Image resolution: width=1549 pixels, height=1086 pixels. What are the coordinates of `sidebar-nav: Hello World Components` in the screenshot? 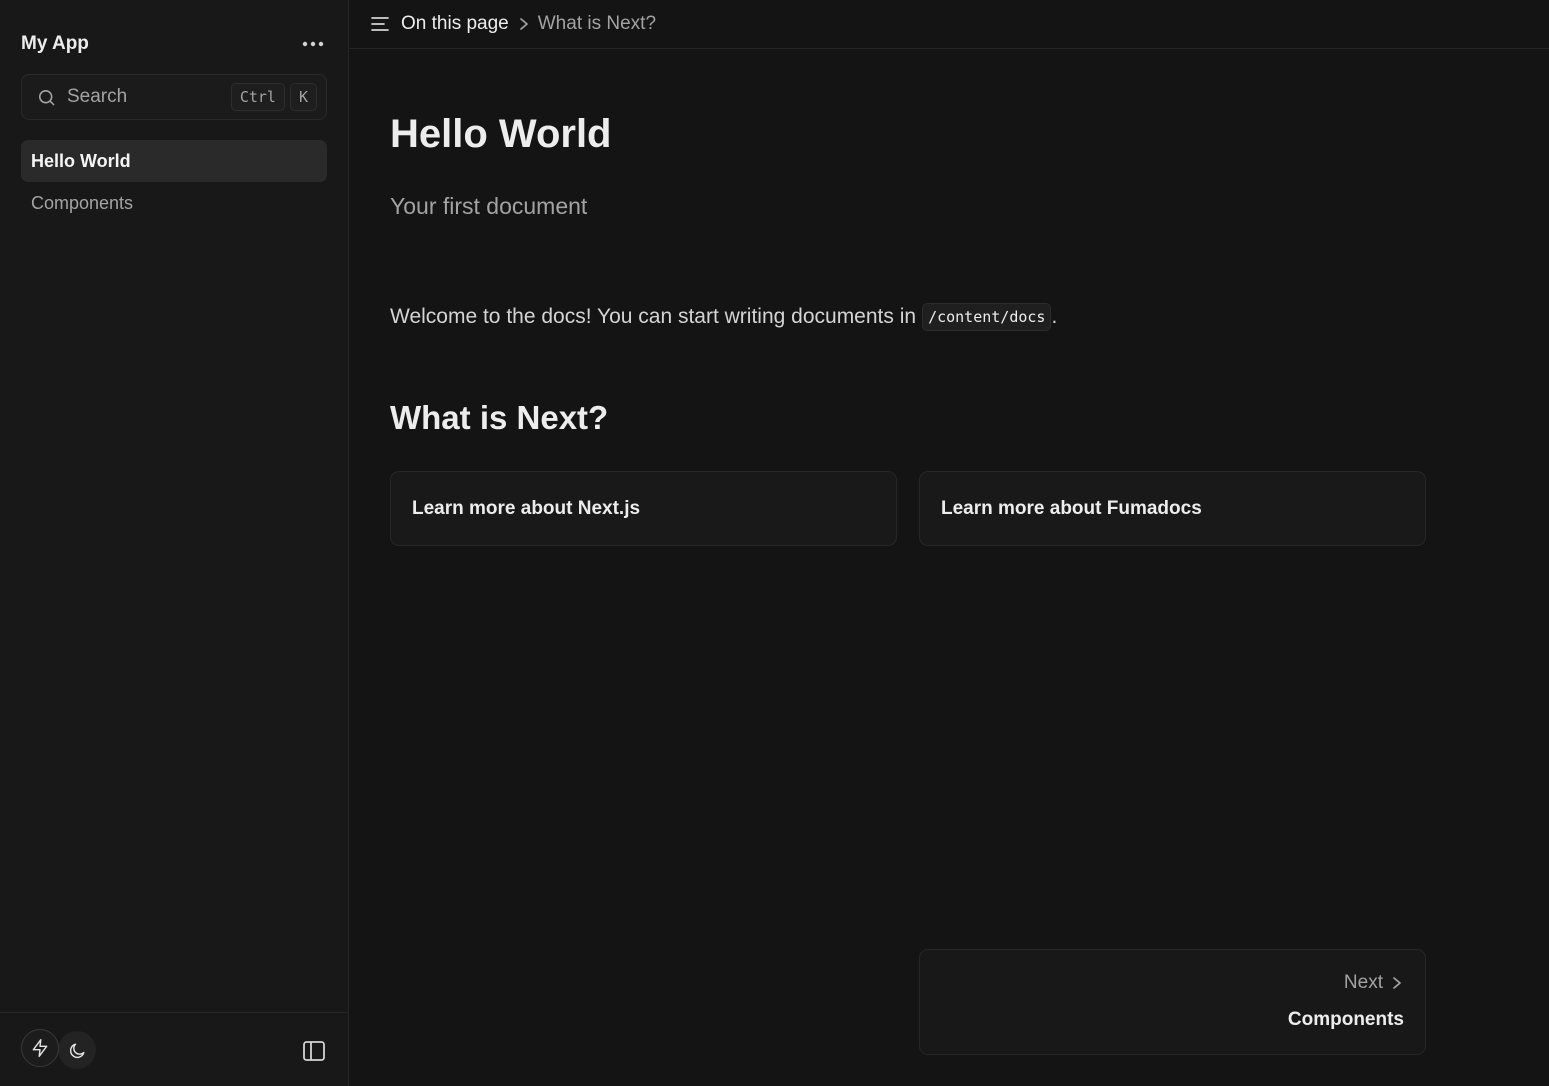 It's located at (174, 182).